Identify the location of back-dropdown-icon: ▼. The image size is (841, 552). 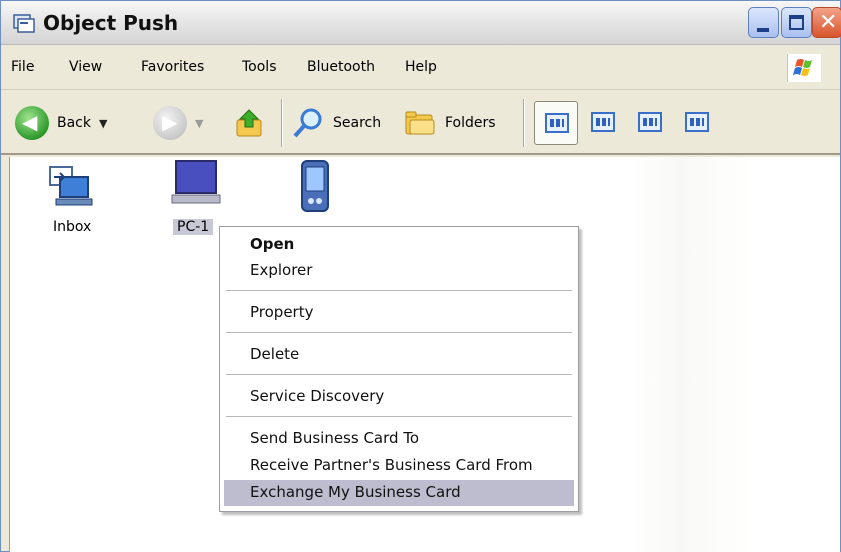
(103, 123).